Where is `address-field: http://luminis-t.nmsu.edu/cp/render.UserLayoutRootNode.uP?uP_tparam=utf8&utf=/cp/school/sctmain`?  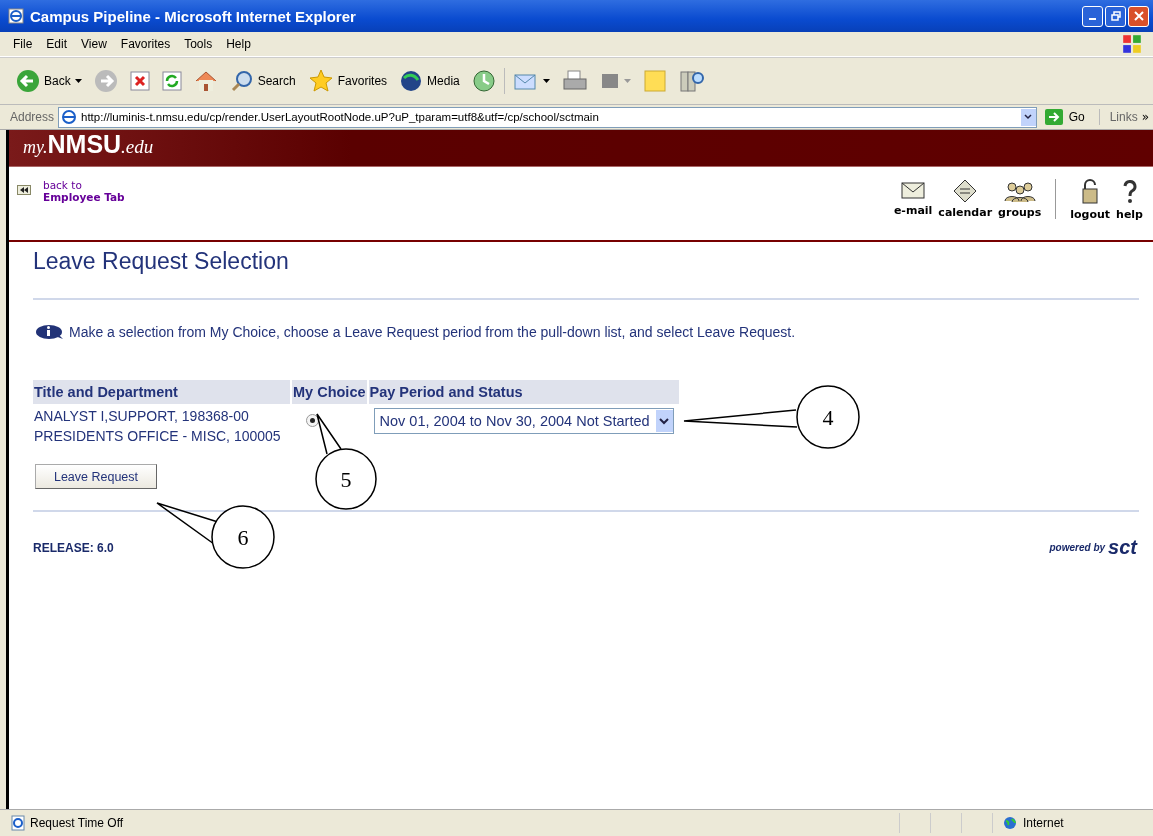
address-field: http://luminis-t.nmsu.edu/cp/render.UserLayoutRootNode.uP?uP_tparam=utf8&utf=/cp/school/sctmain is located at coordinates (547, 117).